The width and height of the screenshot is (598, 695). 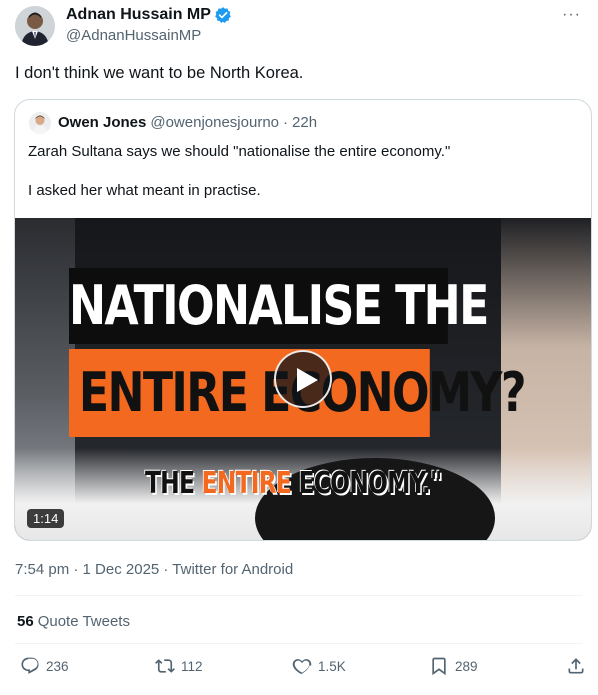 What do you see at coordinates (366, 483) in the screenshot?
I see `subcaption-post: ECONOMY."` at bounding box center [366, 483].